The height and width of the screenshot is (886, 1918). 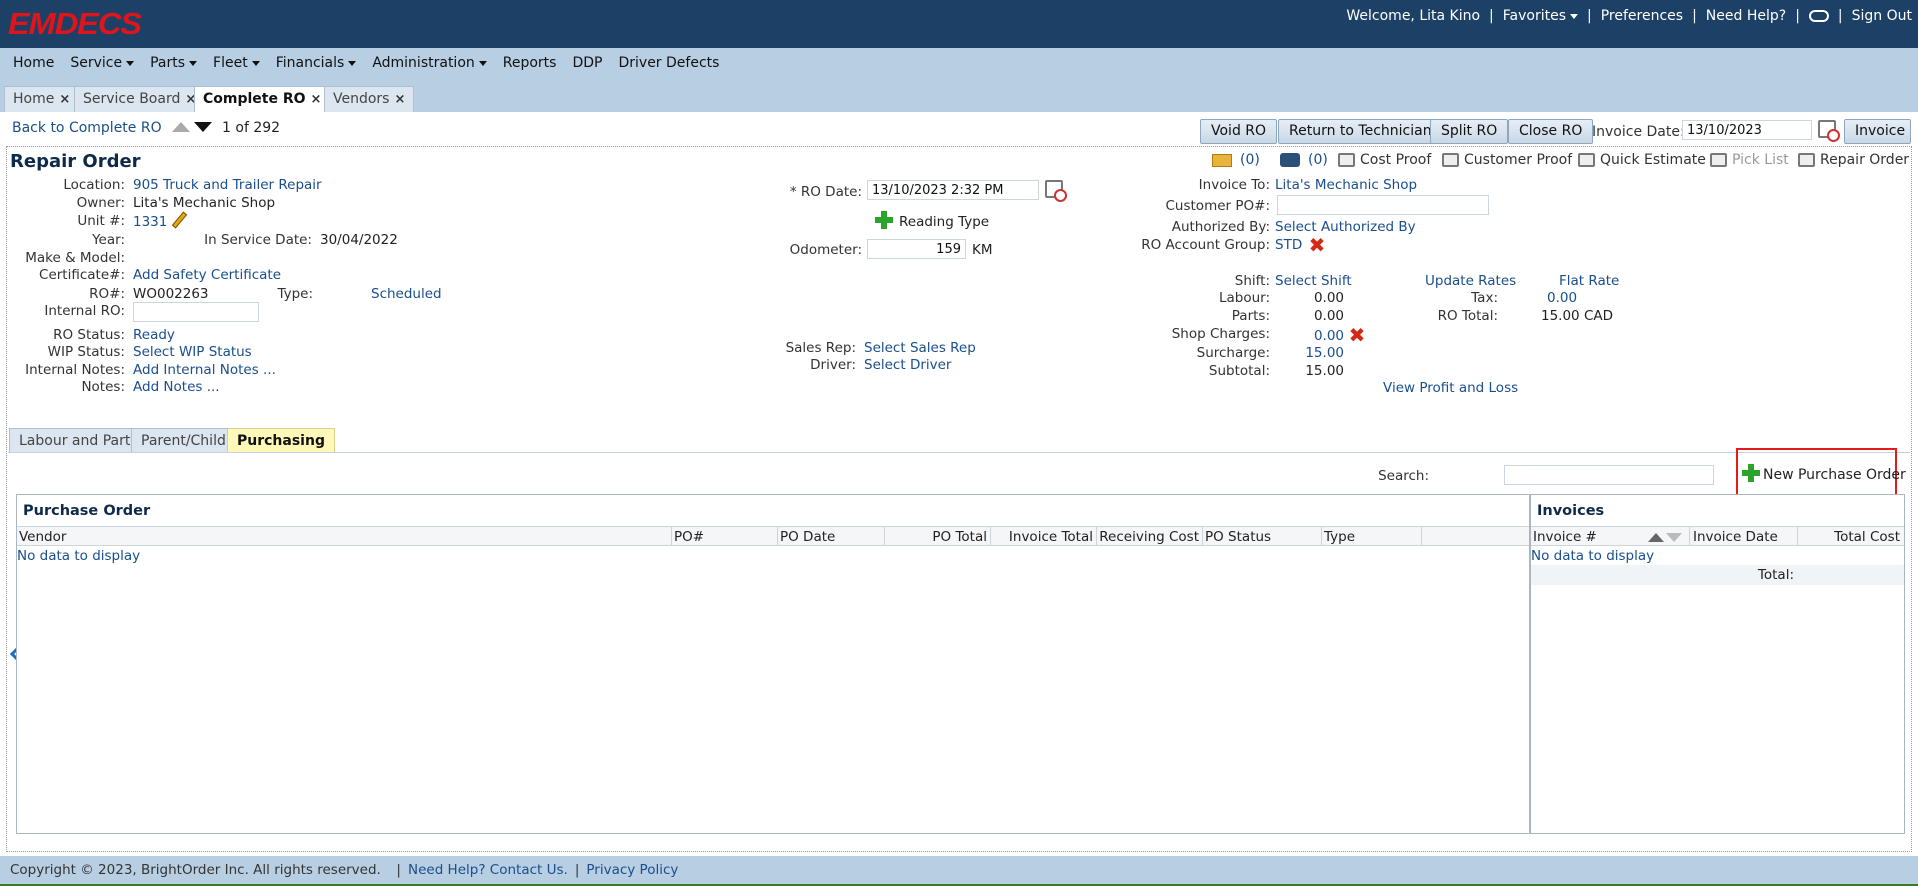 I want to click on menu-ddp: DDP, so click(x=587, y=63).